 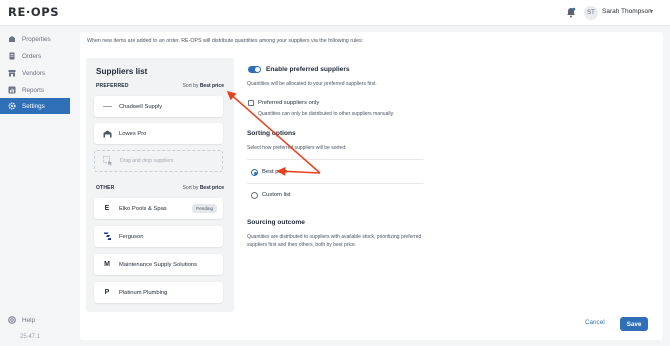 What do you see at coordinates (254, 195) in the screenshot?
I see `custom-list-radio` at bounding box center [254, 195].